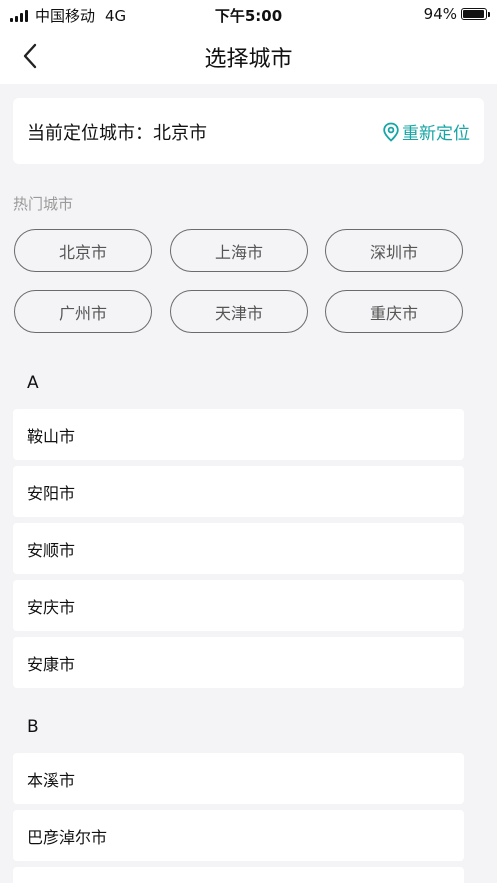  What do you see at coordinates (67, 837) in the screenshot?
I see `city-name: 巴彦淖尔市` at bounding box center [67, 837].